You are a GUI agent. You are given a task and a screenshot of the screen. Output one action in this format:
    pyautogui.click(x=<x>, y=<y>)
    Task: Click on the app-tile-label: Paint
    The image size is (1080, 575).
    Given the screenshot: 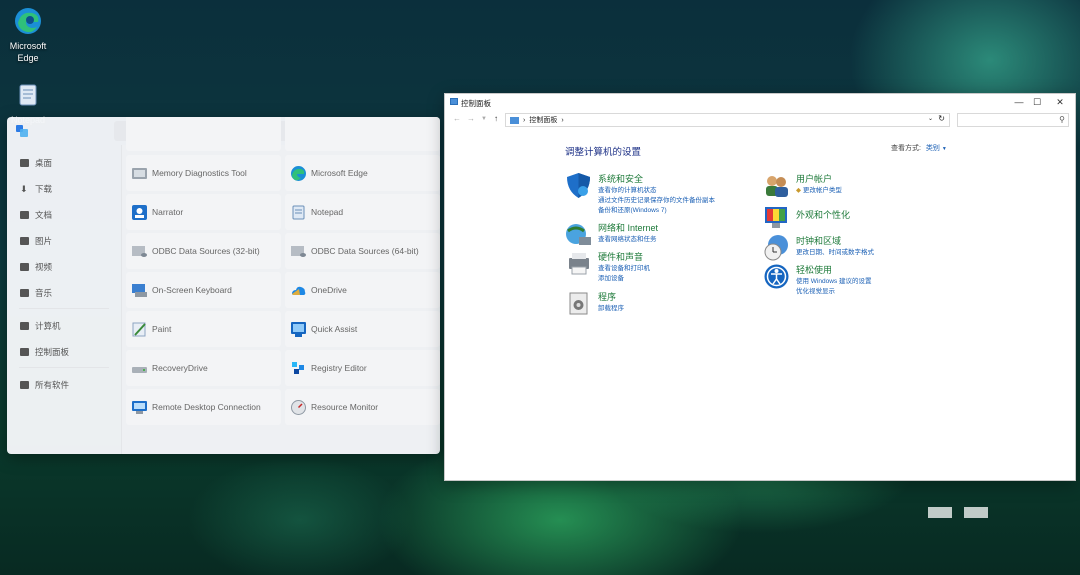 What is the action you would take?
    pyautogui.click(x=162, y=329)
    